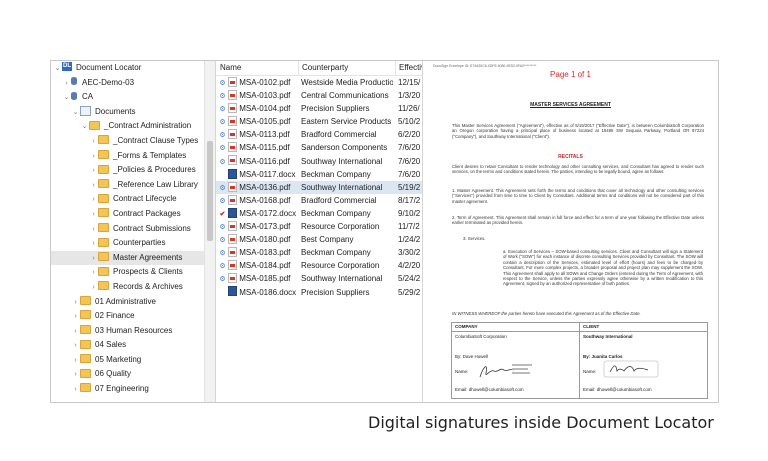  What do you see at coordinates (617, 389) in the screenshot?
I see `client-email: Email: dhowell@columbiasoft.com` at bounding box center [617, 389].